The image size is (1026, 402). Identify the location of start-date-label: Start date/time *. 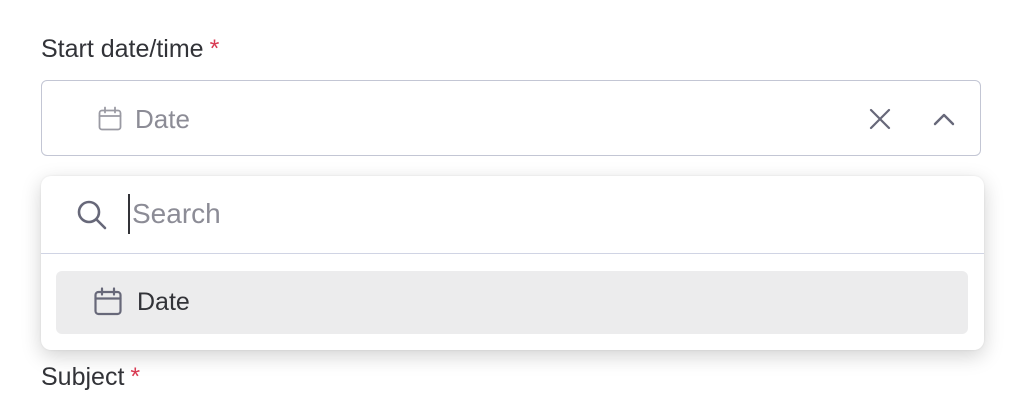
(130, 49).